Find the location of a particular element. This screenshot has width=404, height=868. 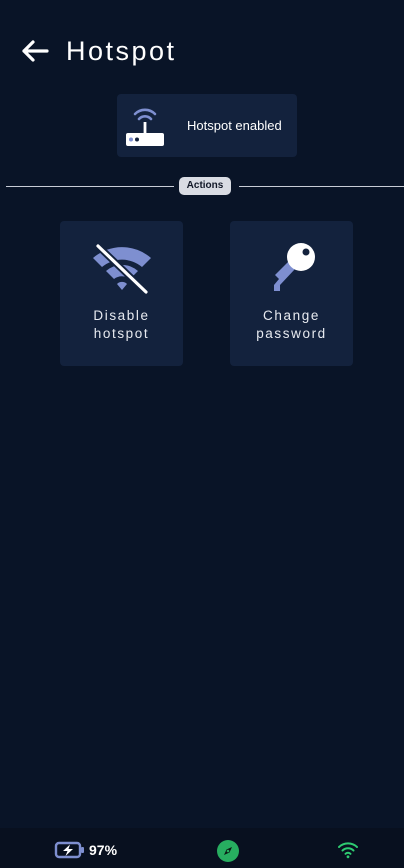

key-icon is located at coordinates (294, 267).